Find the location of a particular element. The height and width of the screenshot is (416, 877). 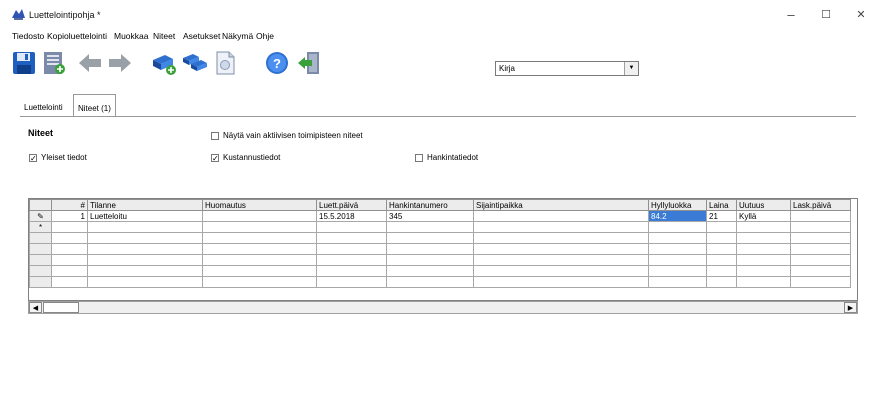

copy-item-button is located at coordinates (195, 63).